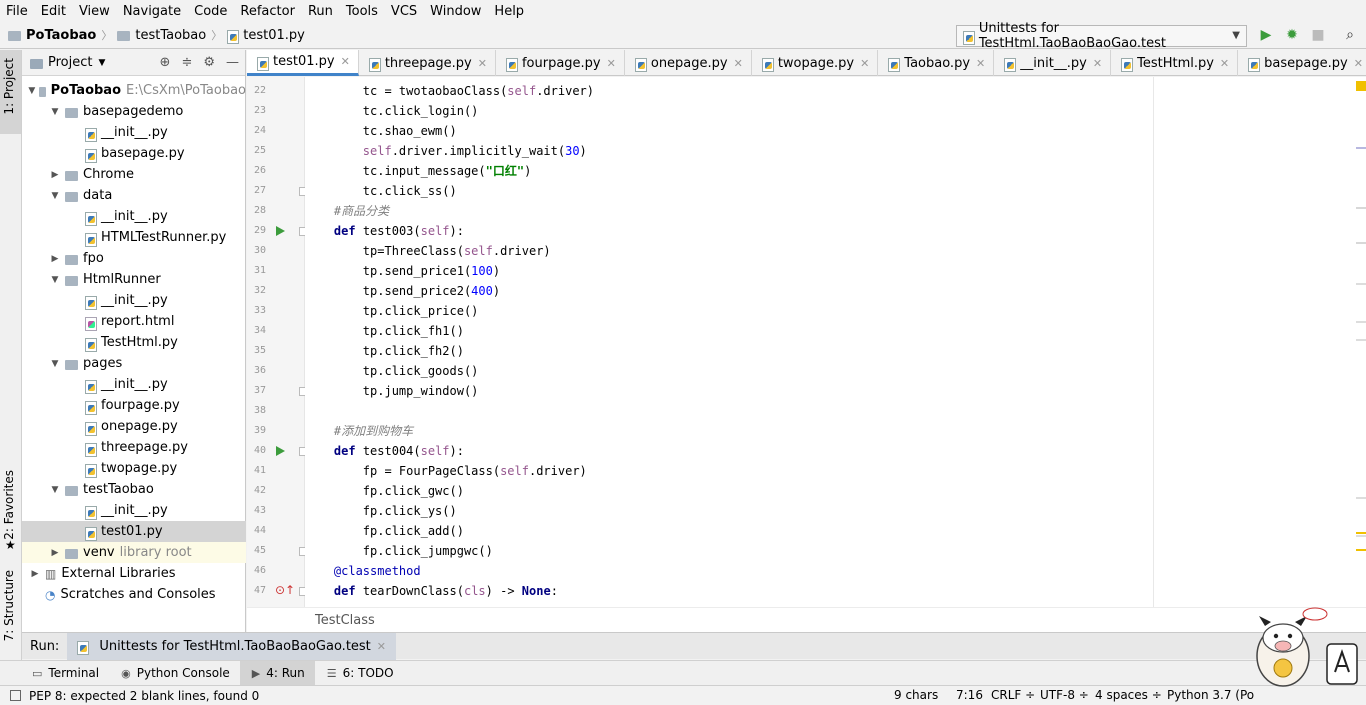 Image resolution: width=1366 pixels, height=705 pixels. Describe the element at coordinates (174, 673) in the screenshot. I see `tool-window-python-console: ◉ Python Console` at that location.